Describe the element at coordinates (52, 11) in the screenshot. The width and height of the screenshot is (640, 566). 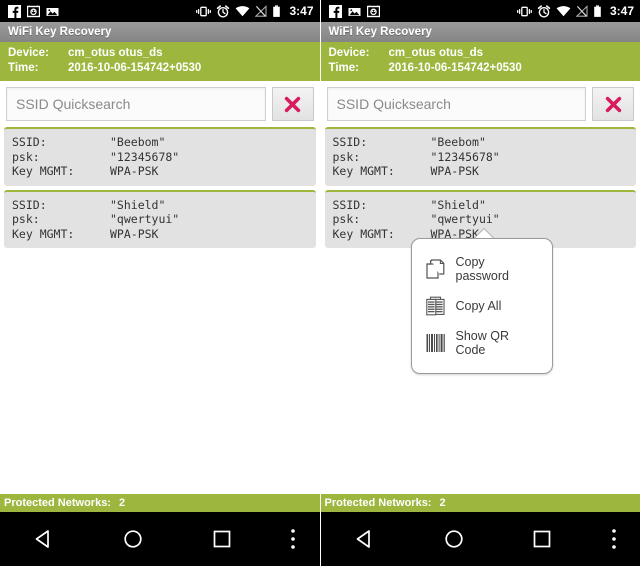
I see `gallery-icon` at that location.